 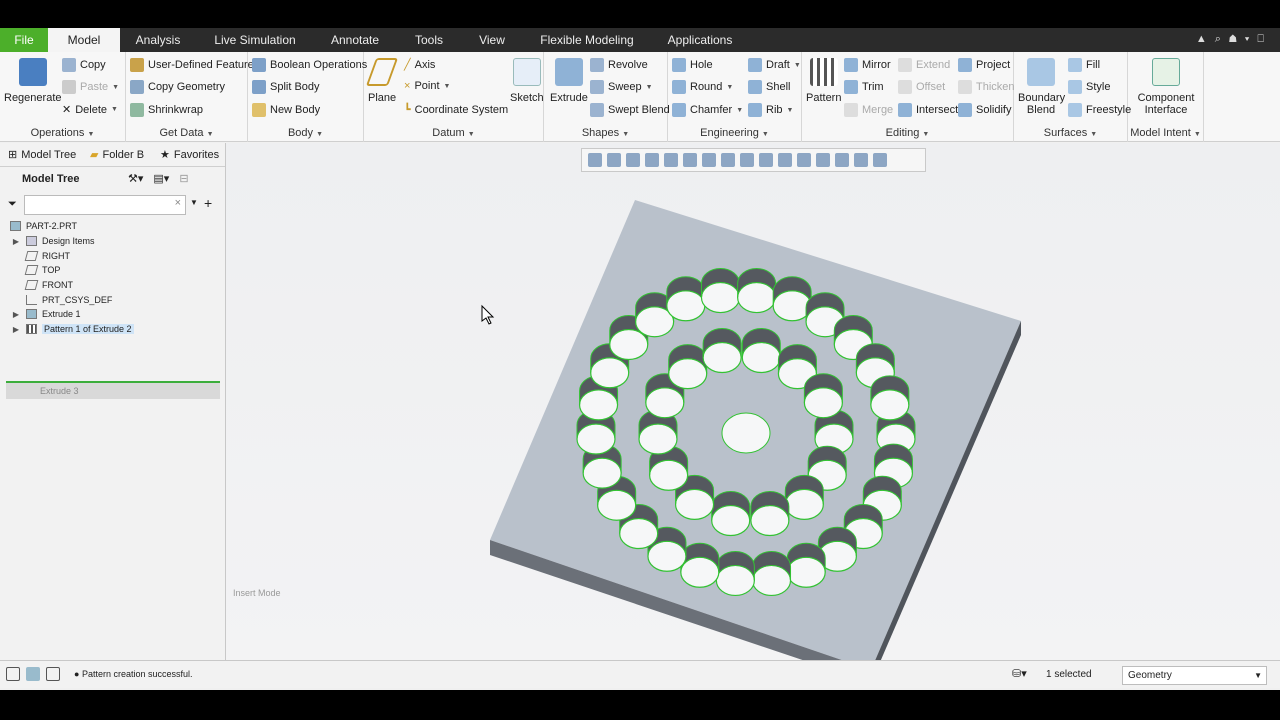 What do you see at coordinates (286, 87) in the screenshot?
I see `split-body-button: Split Body` at bounding box center [286, 87].